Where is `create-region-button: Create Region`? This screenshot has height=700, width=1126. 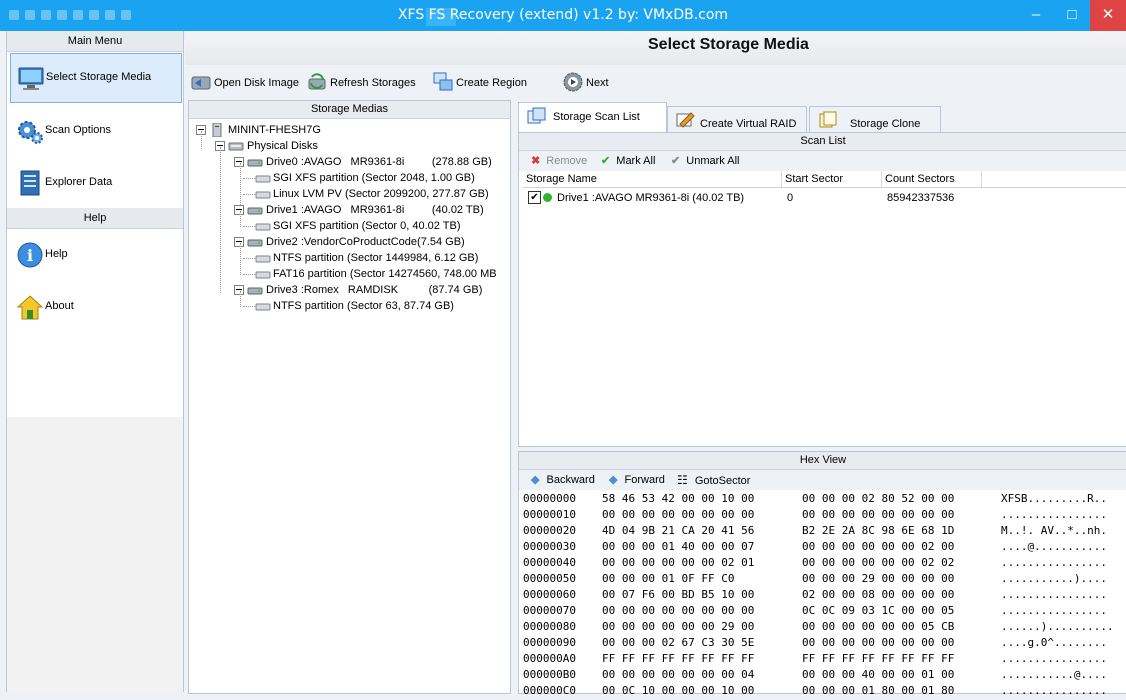 create-region-button: Create Region is located at coordinates (482, 83).